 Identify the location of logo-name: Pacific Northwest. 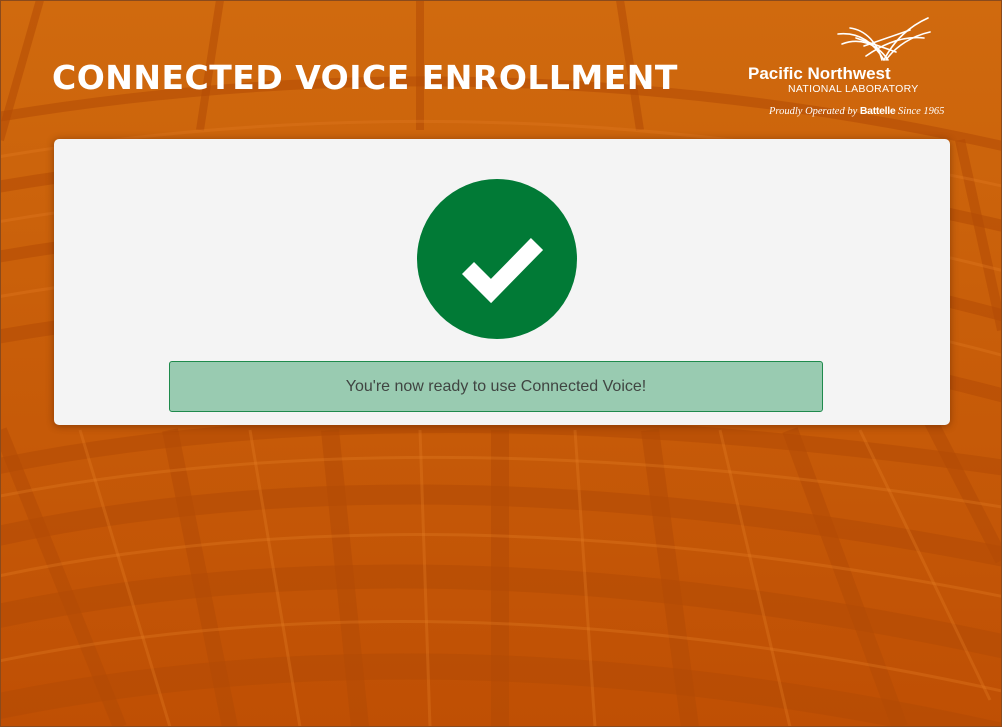
(819, 73).